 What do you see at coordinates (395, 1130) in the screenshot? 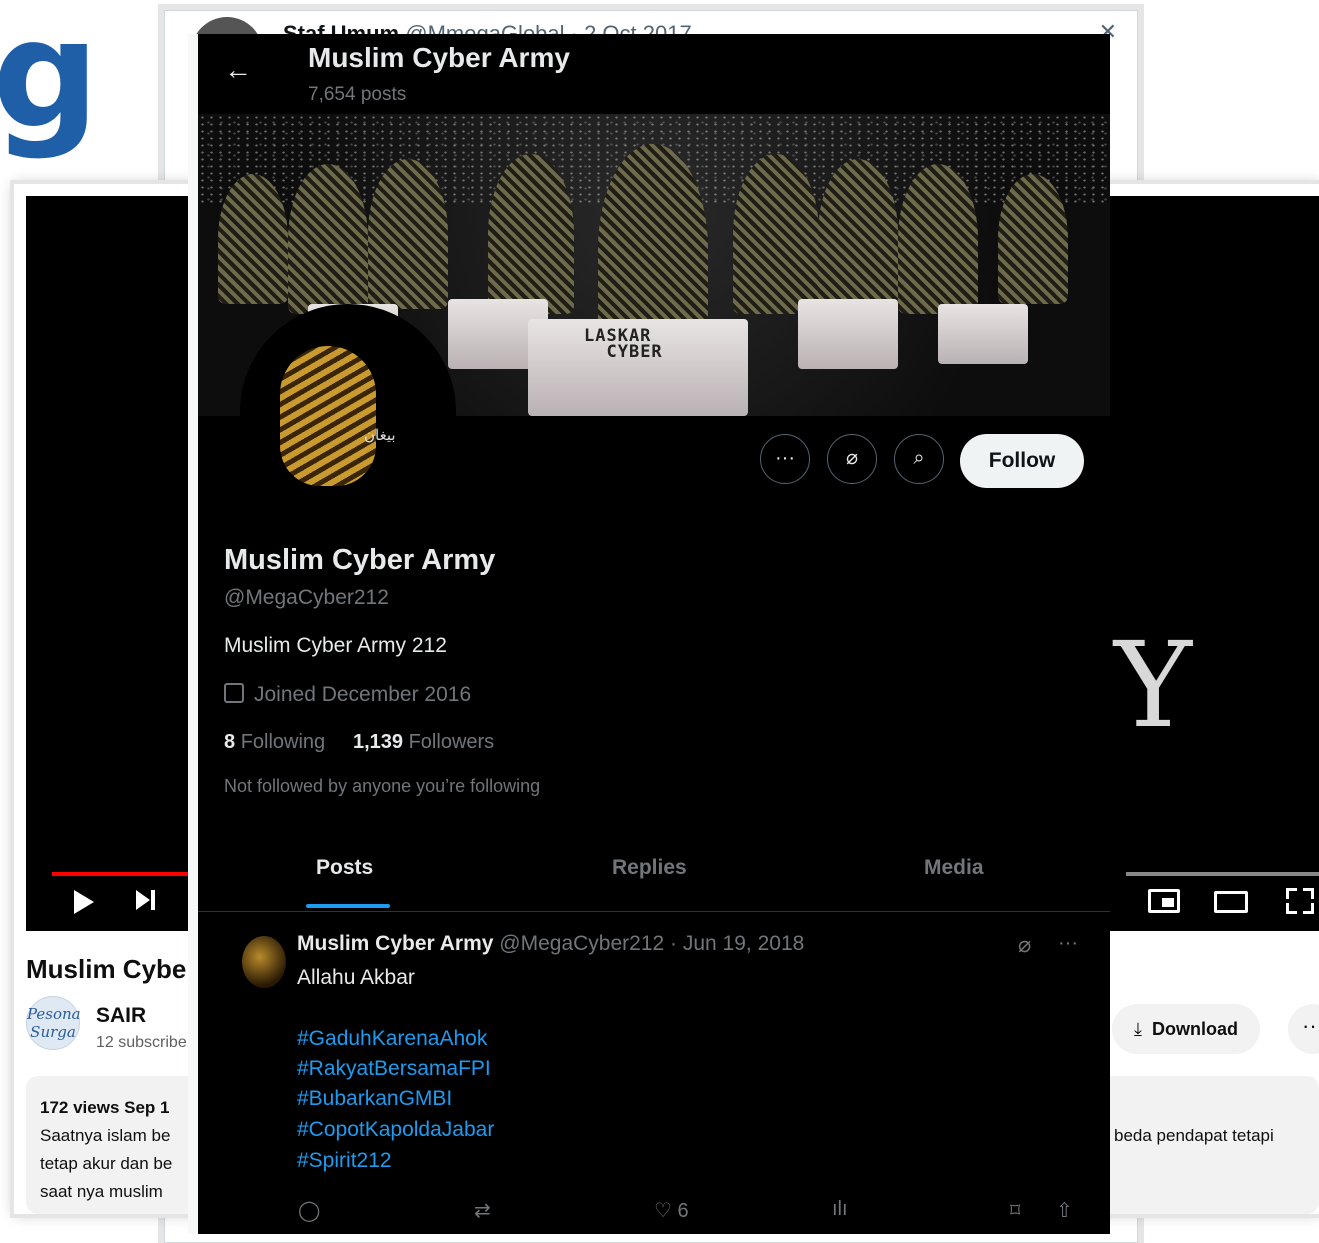
I see `hashtag-link: #CopotKapoldaJabar` at bounding box center [395, 1130].